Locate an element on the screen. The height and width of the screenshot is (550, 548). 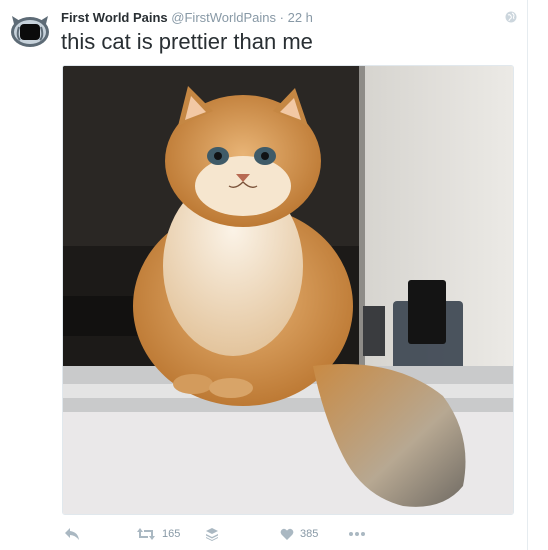
retweet-icon is located at coordinates (146, 534).